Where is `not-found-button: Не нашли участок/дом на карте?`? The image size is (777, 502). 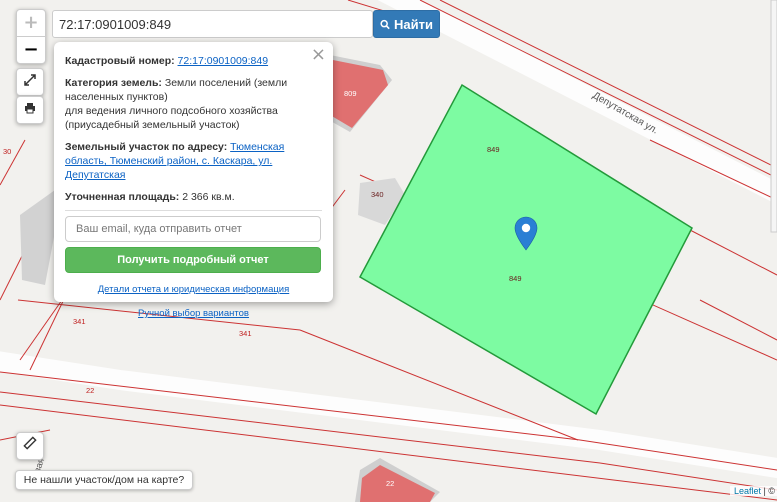
not-found-button: Не нашли участок/дом на карте? is located at coordinates (104, 480).